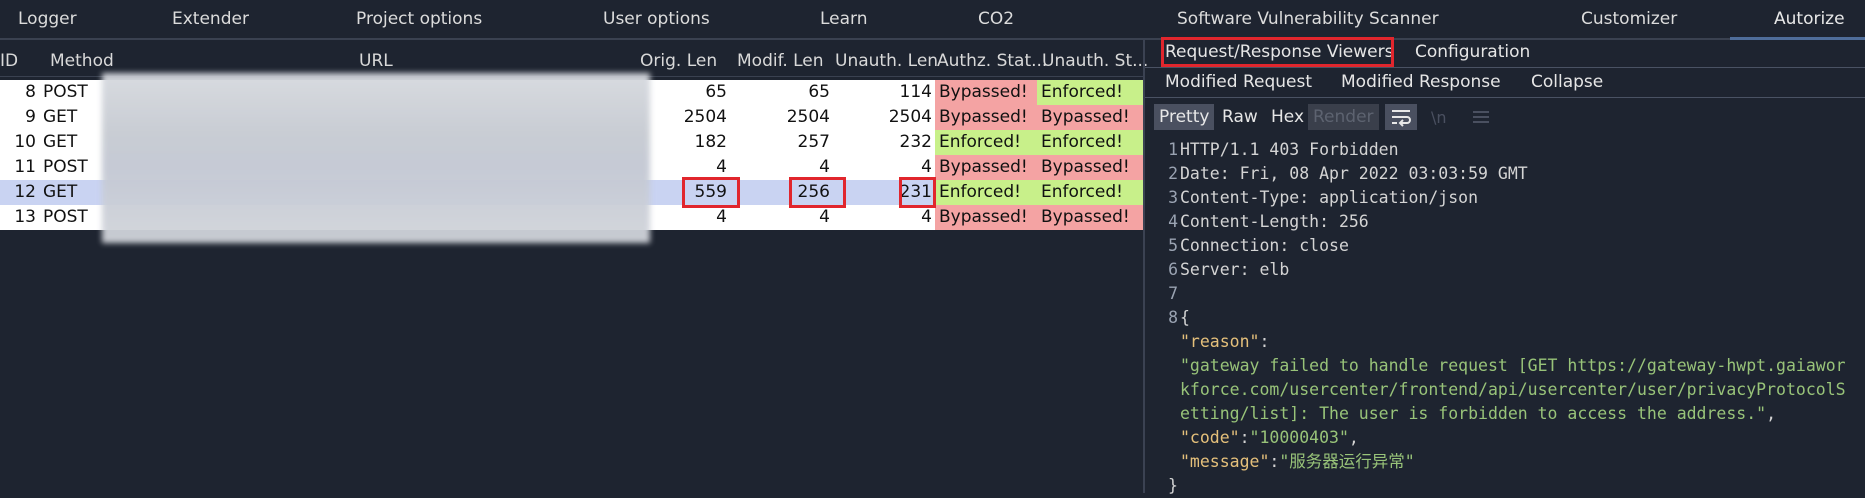 This screenshot has width=1865, height=498. I want to click on pretty-button: Pretty, so click(1184, 117).